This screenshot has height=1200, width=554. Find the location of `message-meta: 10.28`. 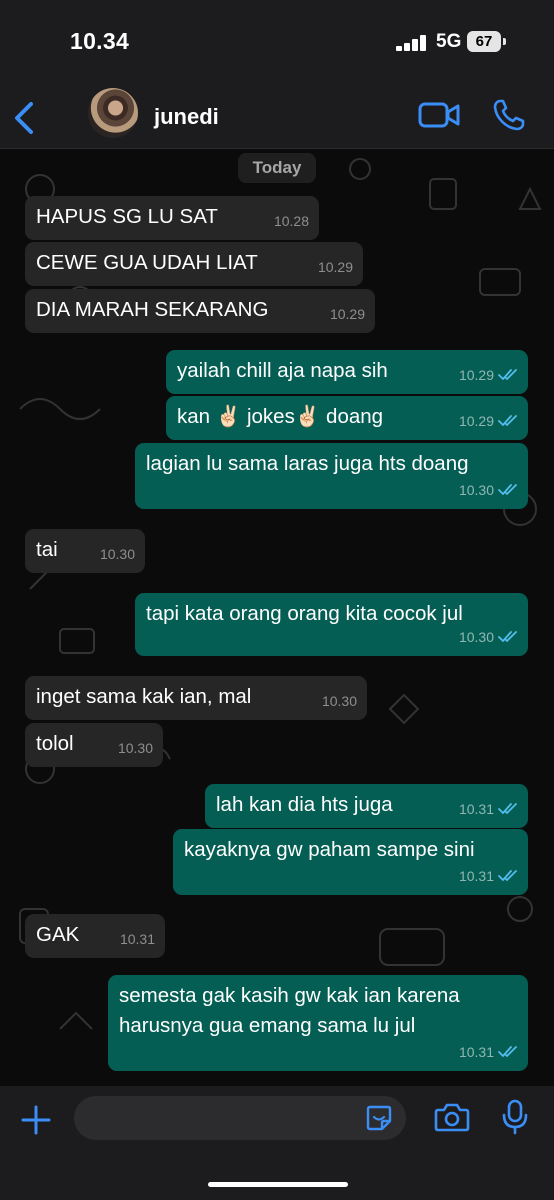

message-meta: 10.28 is located at coordinates (291, 221).